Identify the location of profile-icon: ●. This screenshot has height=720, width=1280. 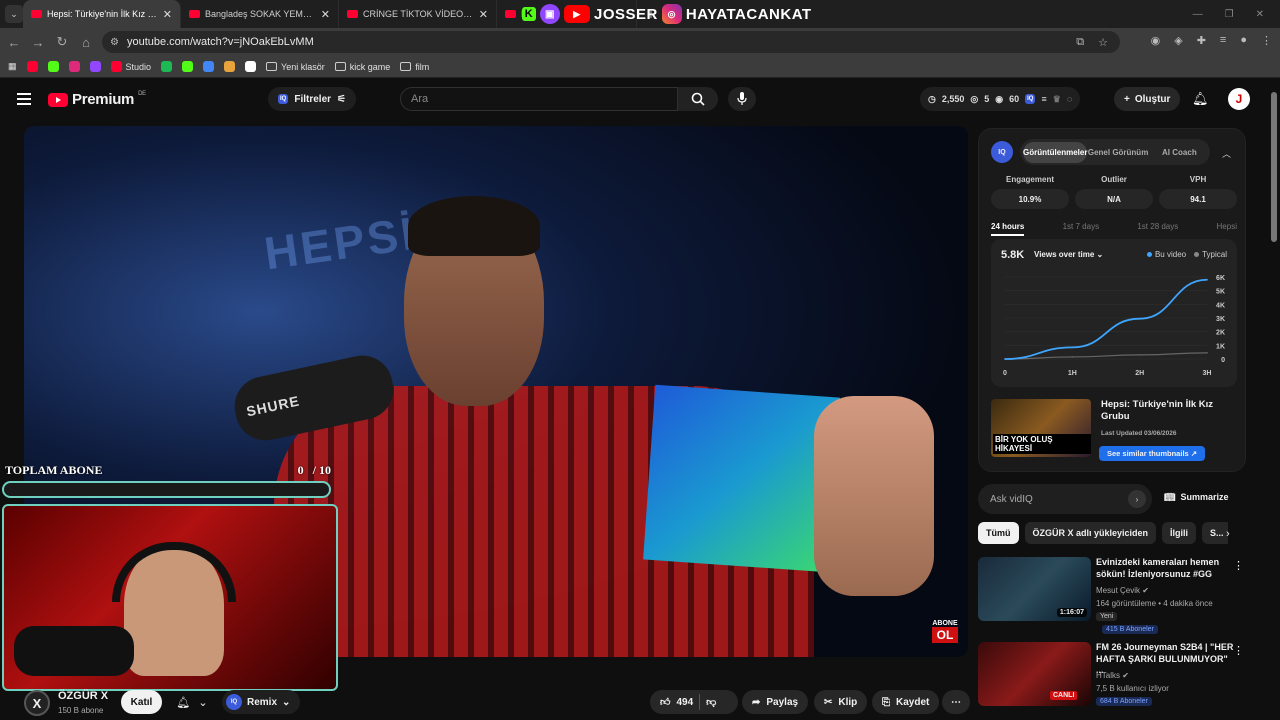
(1243, 40).